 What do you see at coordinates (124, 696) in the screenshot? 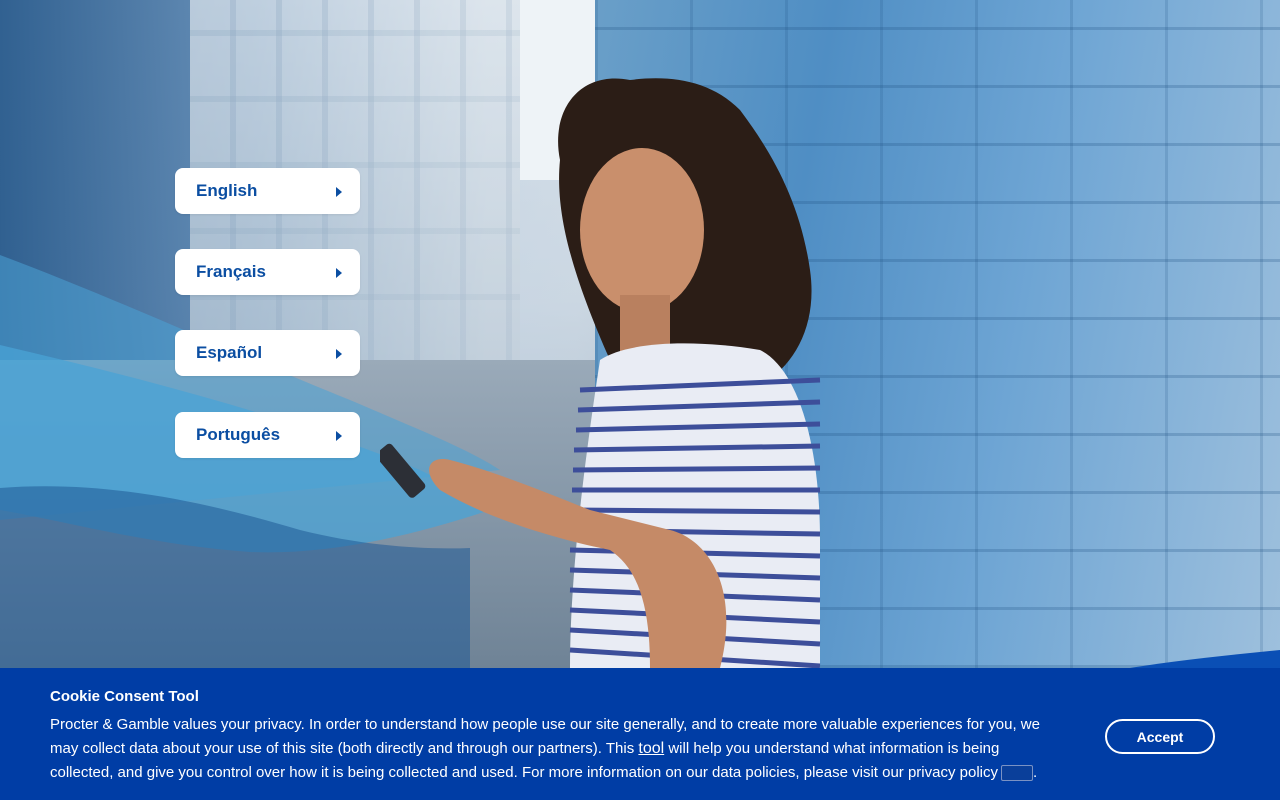
I see `cookie-title: Cookie Consent Tool` at bounding box center [124, 696].